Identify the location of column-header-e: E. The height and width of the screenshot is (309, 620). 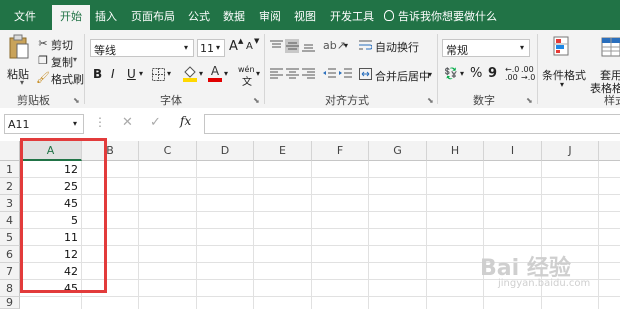
(283, 151).